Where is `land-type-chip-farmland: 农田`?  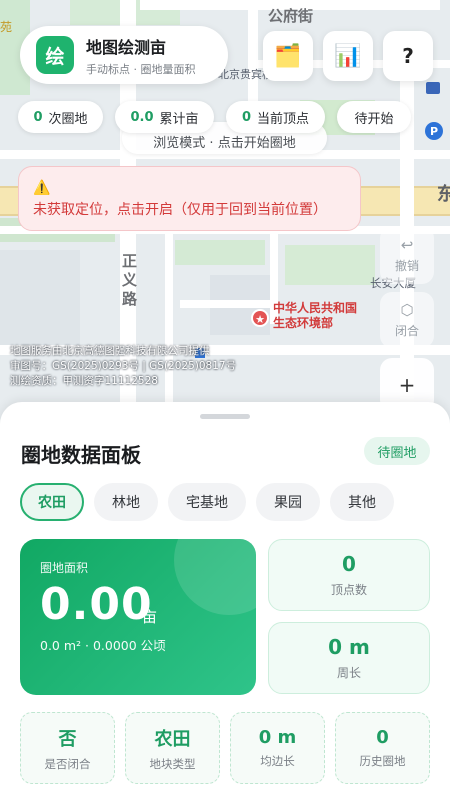
land-type-chip-farmland: 农田 is located at coordinates (52, 502).